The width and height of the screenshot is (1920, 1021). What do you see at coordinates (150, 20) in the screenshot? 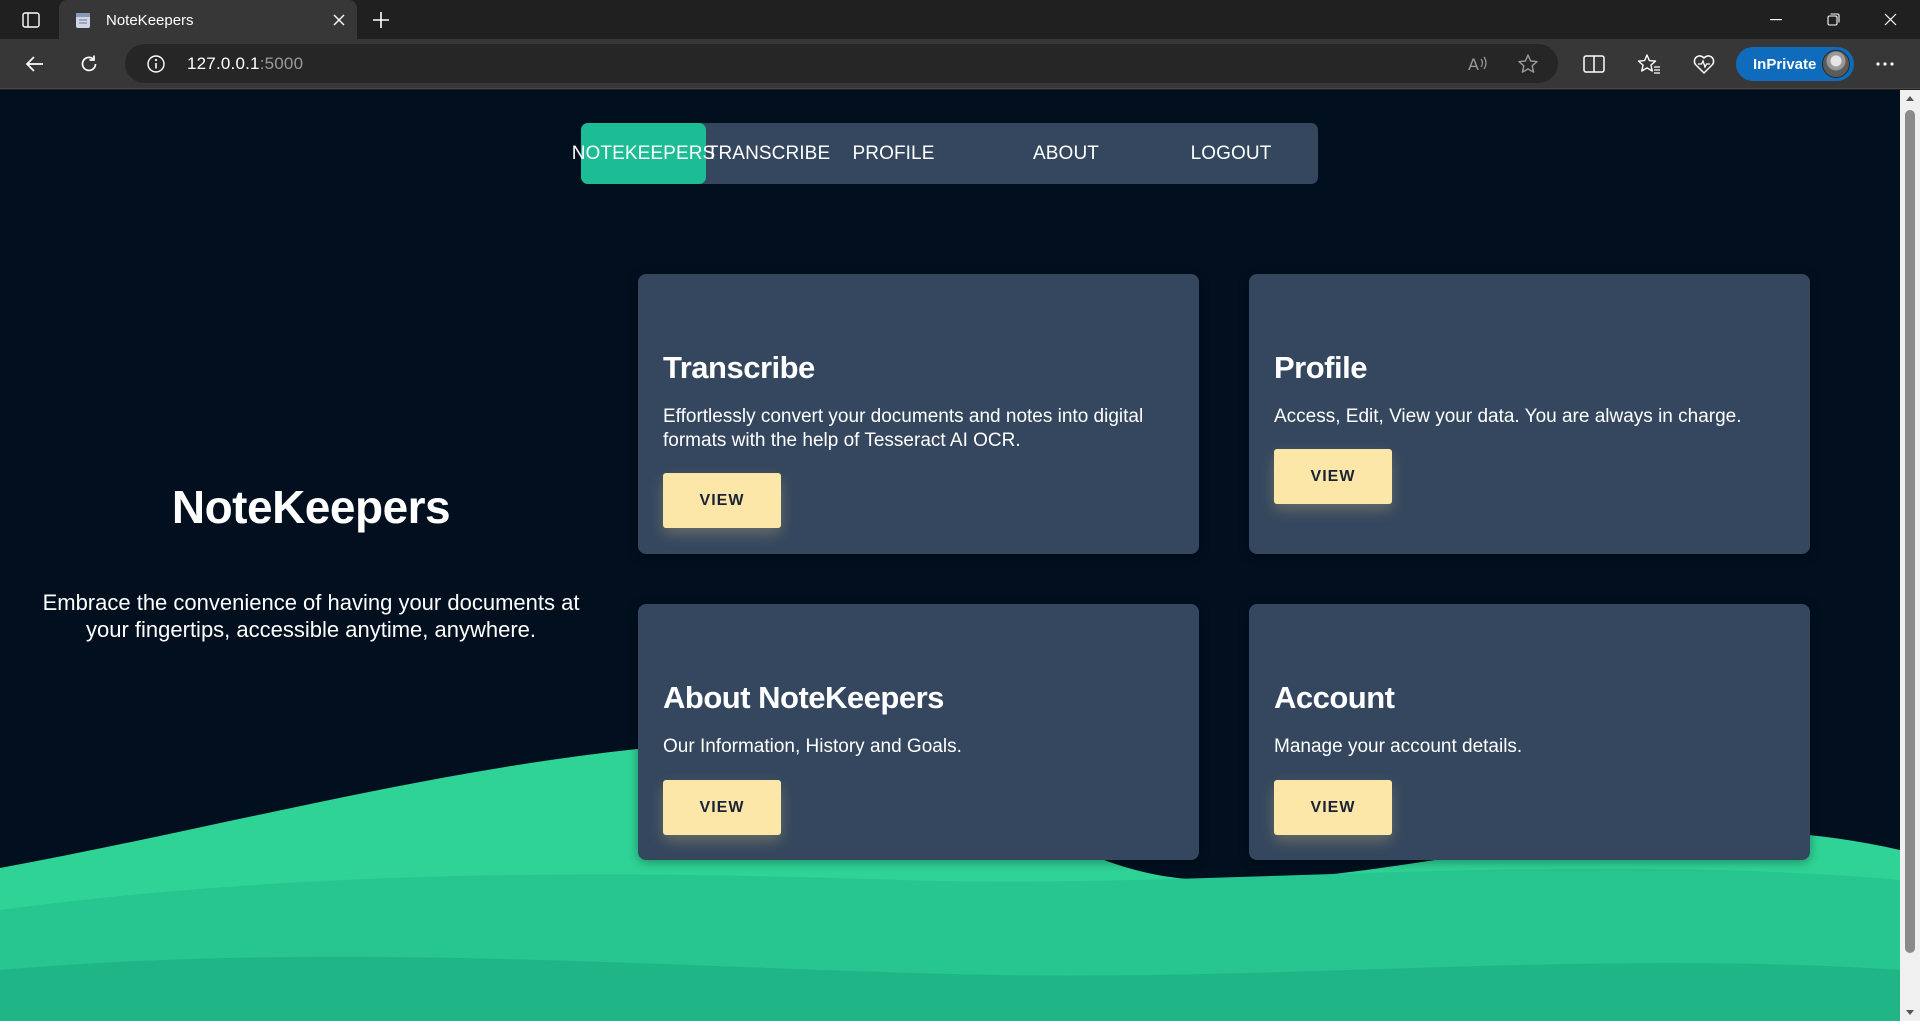
I see `tab-title: NoteKeepers` at bounding box center [150, 20].